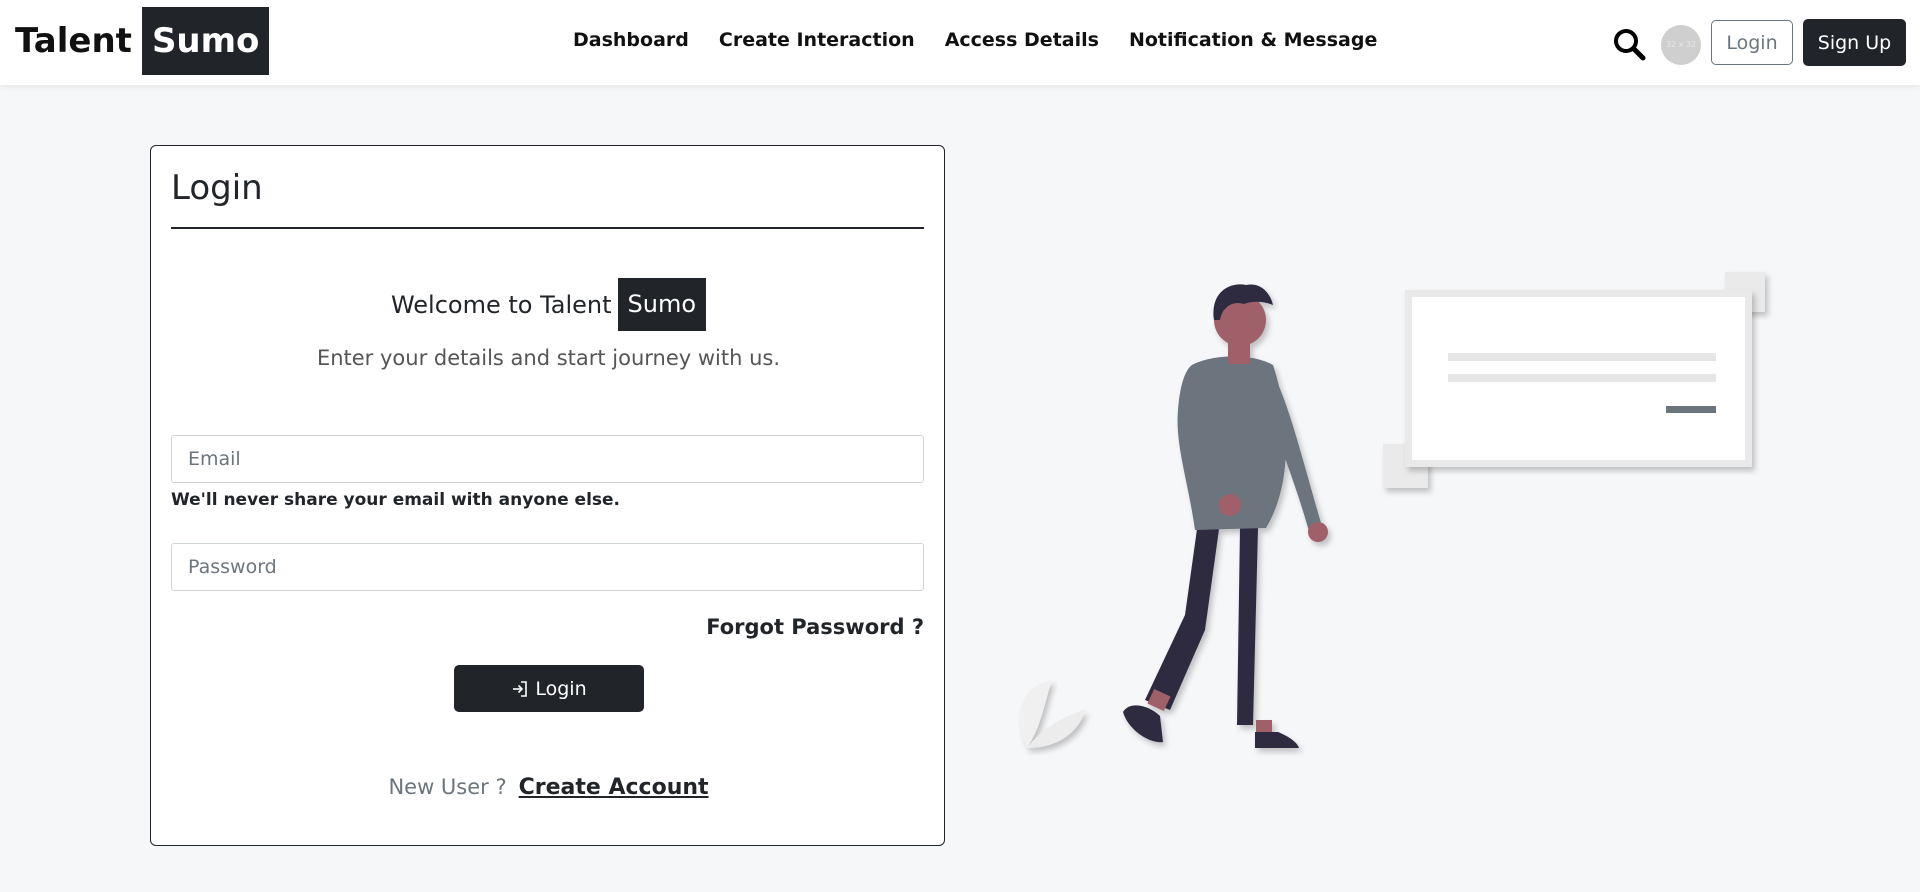 Image resolution: width=1920 pixels, height=892 pixels. I want to click on header-login-button: Login, so click(1752, 42).